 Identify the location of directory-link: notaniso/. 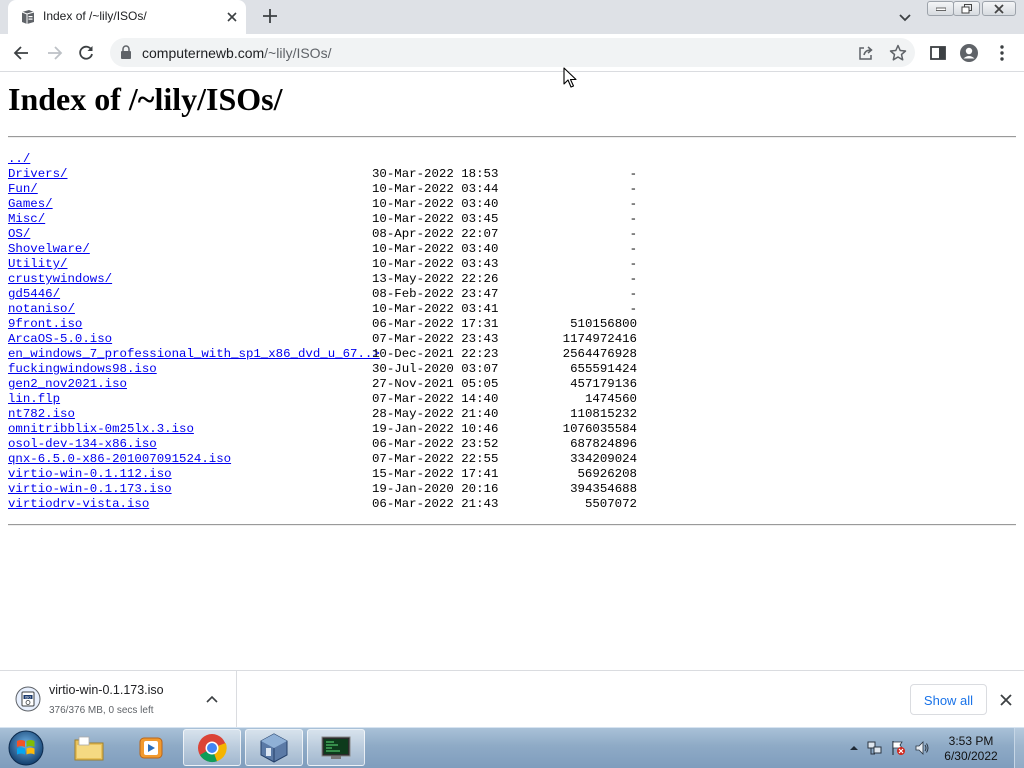
(41, 309).